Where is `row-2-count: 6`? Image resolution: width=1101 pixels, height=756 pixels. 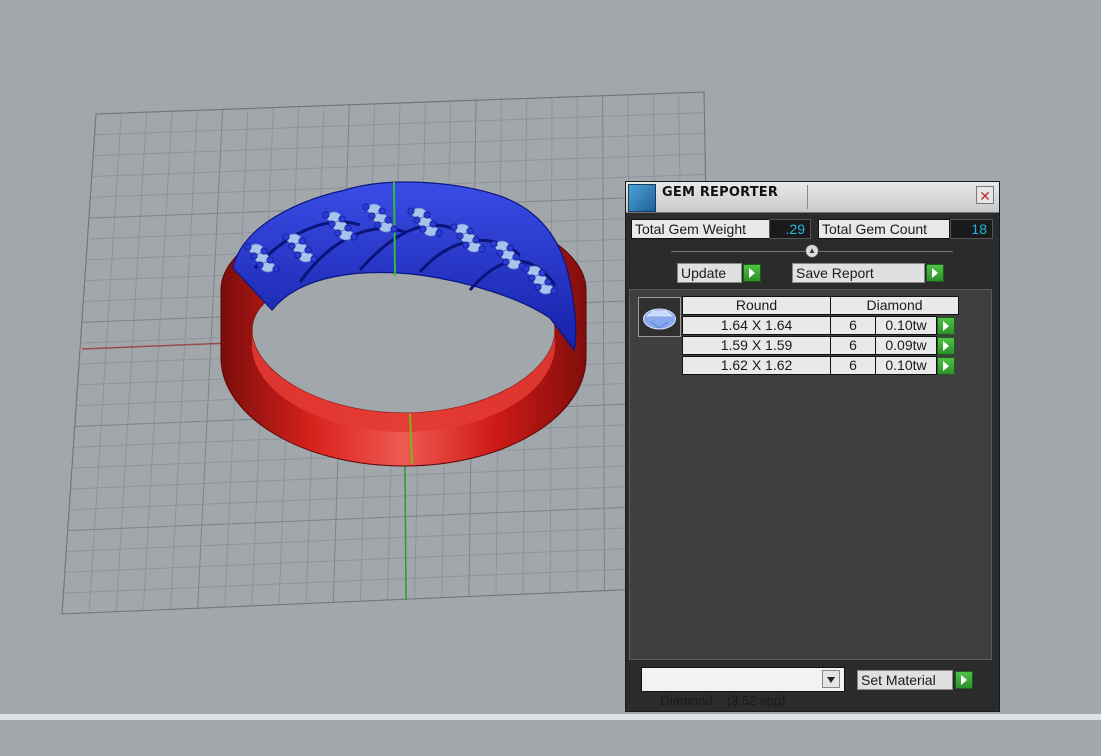 row-2-count: 6 is located at coordinates (853, 345).